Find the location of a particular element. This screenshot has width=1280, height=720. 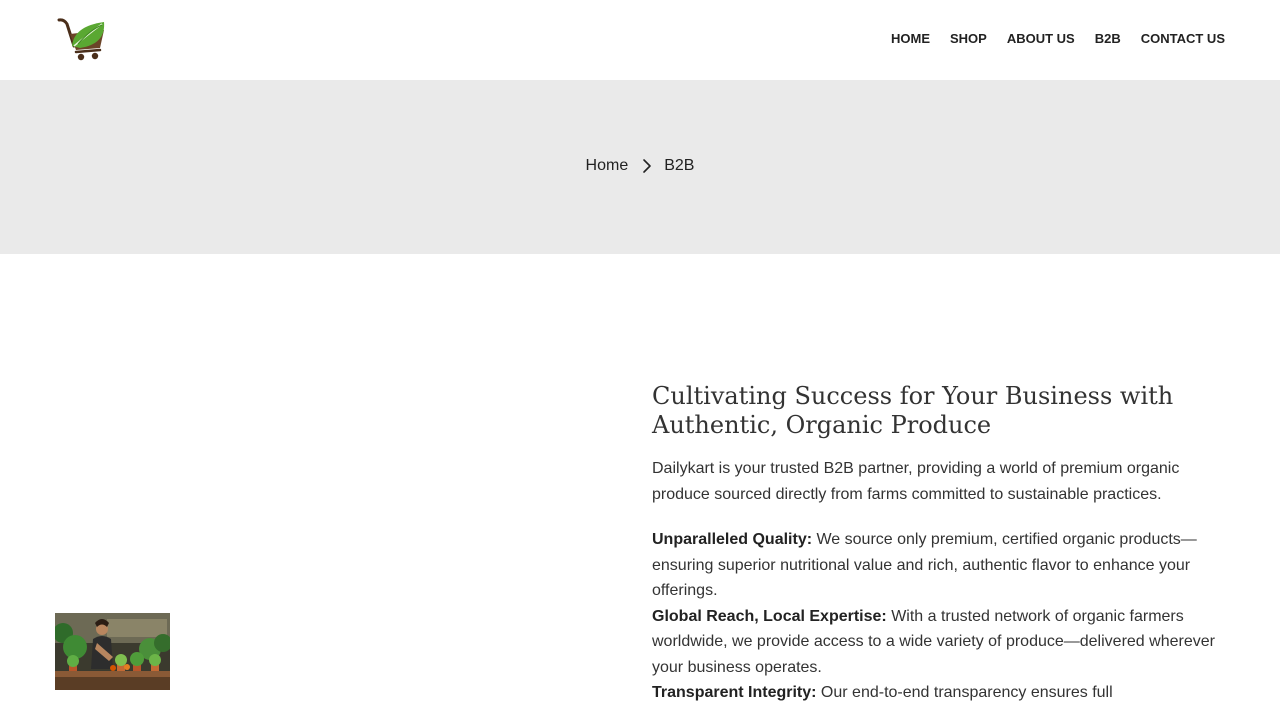

farmer-greenhouse-image is located at coordinates (112, 651).